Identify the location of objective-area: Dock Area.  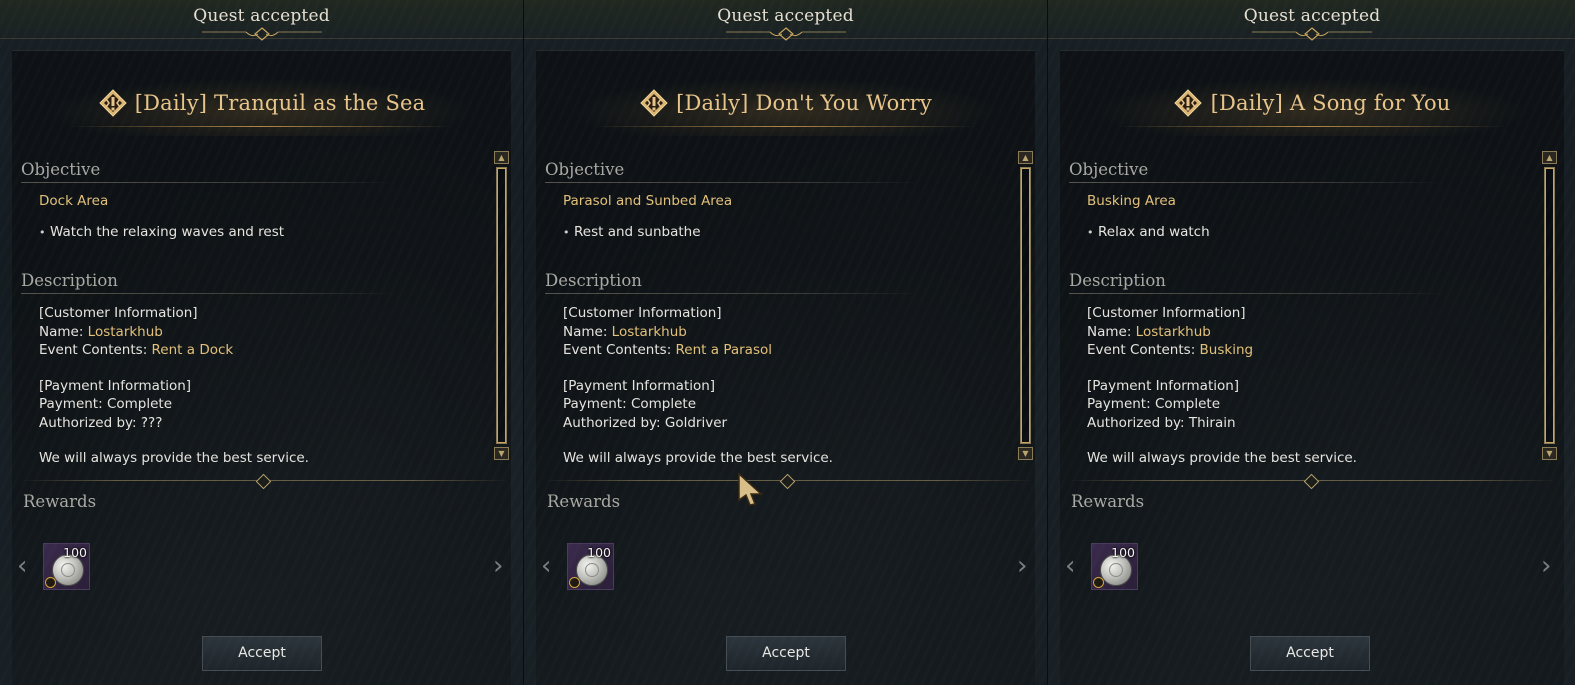
(74, 201).